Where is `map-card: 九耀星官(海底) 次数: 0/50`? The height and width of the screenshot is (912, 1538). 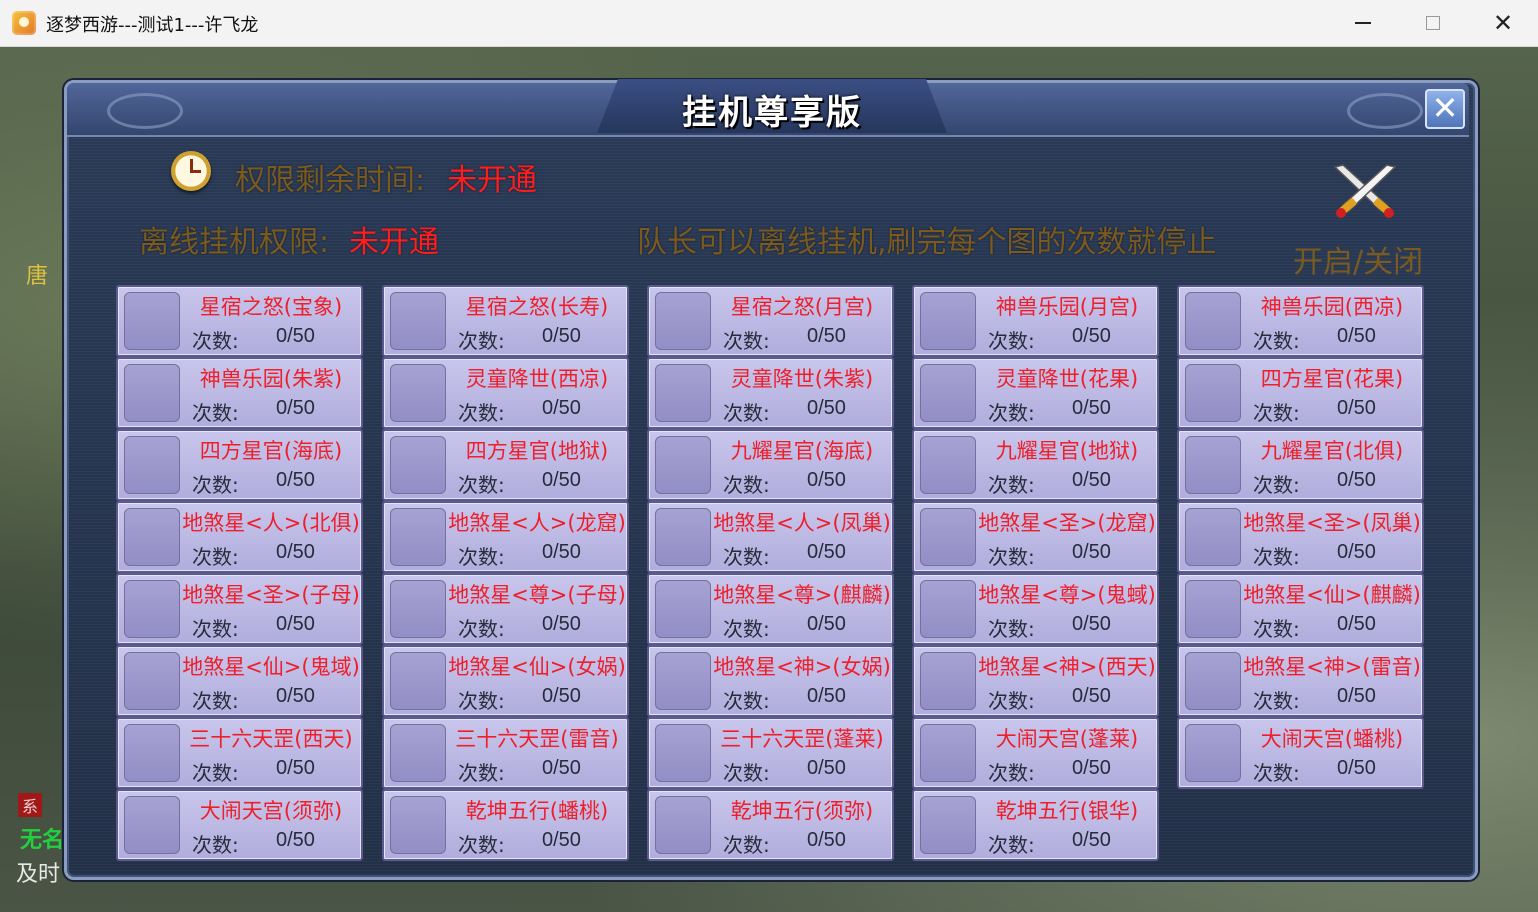
map-card: 九耀星官(海底) 次数: 0/50 is located at coordinates (770, 465).